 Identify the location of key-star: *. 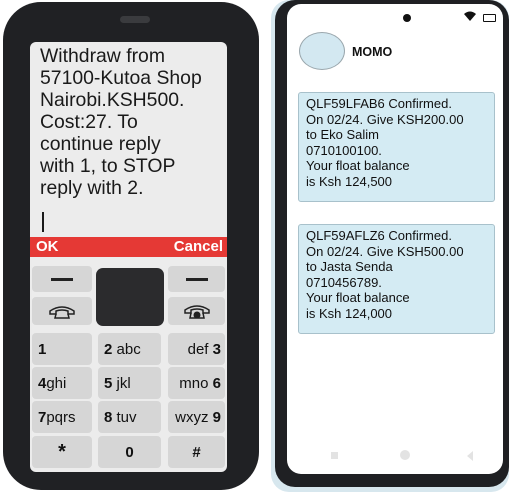
(62, 452).